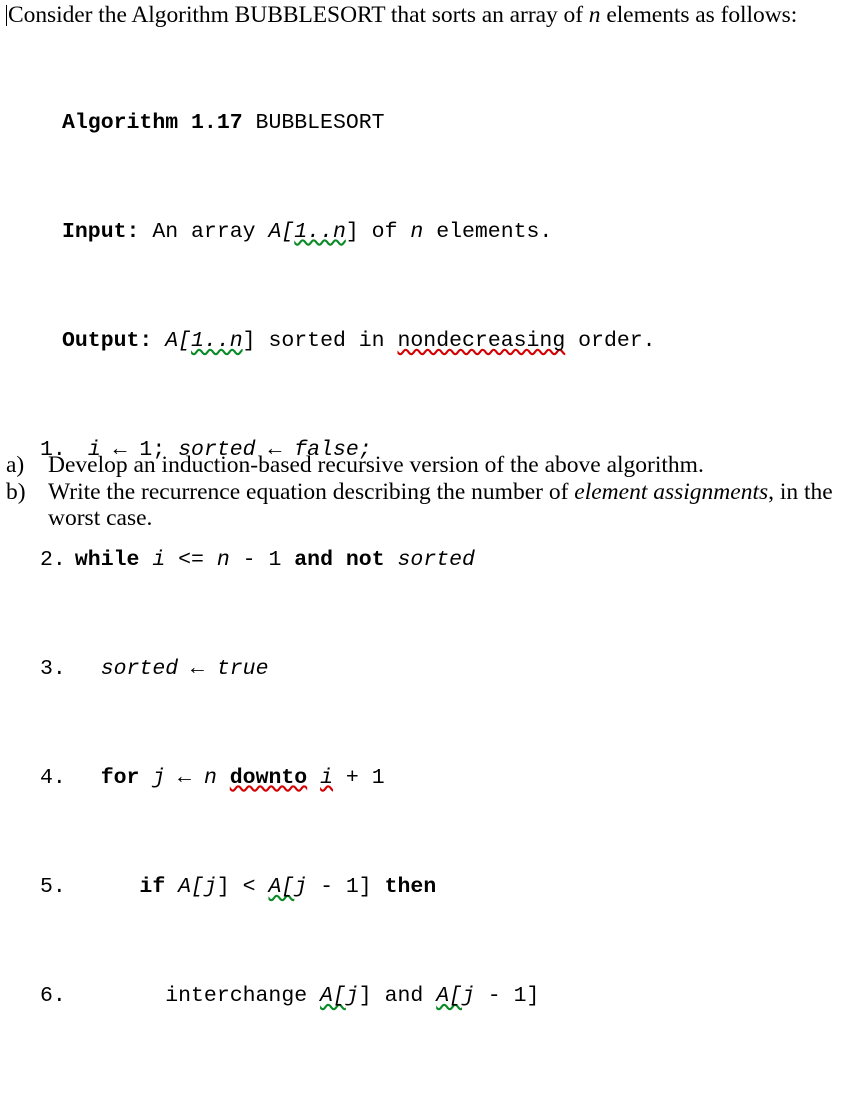  Describe the element at coordinates (107, 560) in the screenshot. I see `line-2-keyword-while: while` at that location.